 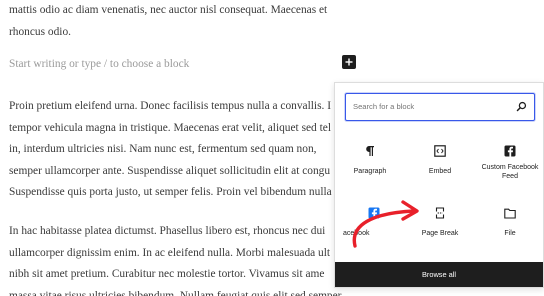 I want to click on block-item-page-break: Page Break, so click(x=440, y=232).